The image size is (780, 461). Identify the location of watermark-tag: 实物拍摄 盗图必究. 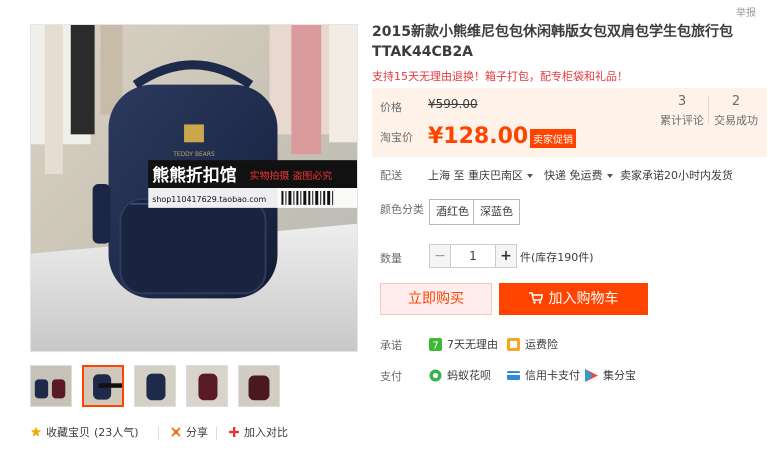
(291, 175).